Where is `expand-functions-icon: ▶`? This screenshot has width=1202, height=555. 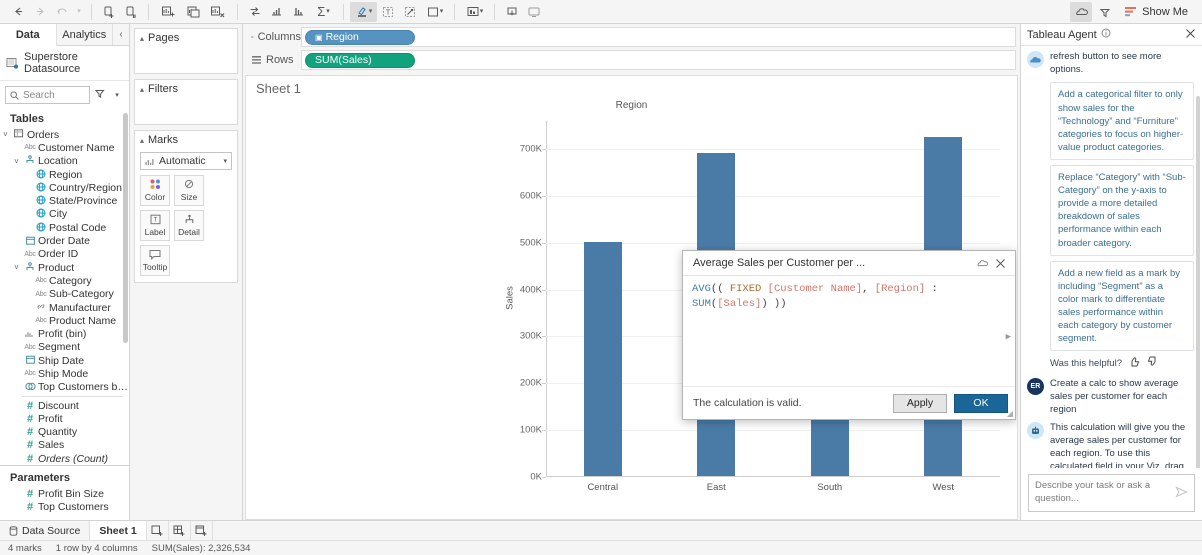 expand-functions-icon: ▶ is located at coordinates (1008, 337).